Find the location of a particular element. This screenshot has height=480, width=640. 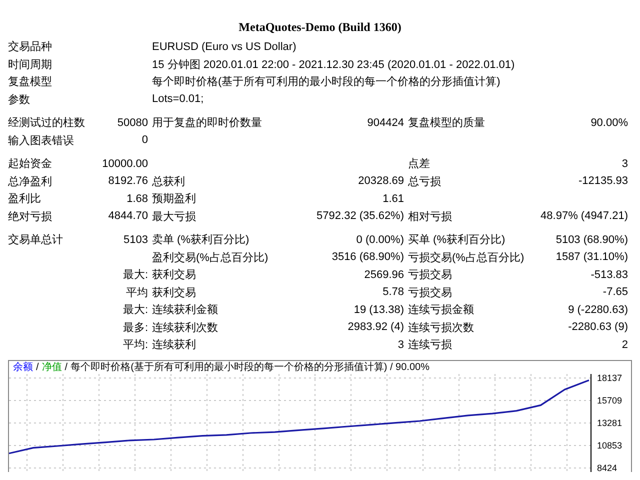

stat-value: 2983.92 (4) is located at coordinates (376, 327).